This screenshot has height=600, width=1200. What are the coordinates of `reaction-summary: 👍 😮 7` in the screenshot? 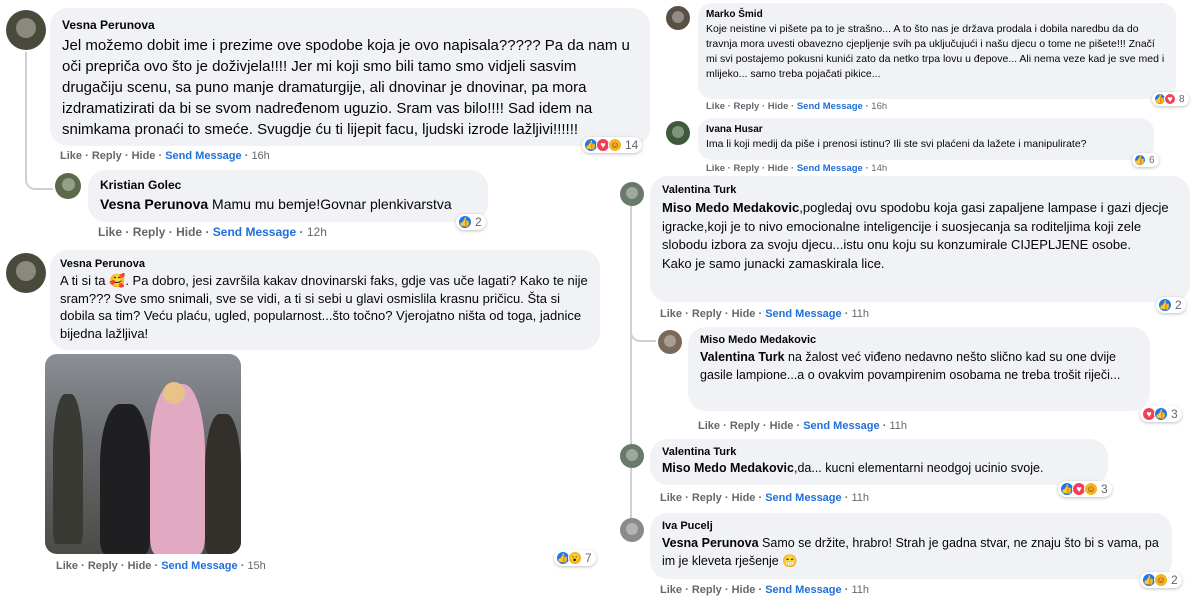 It's located at (575, 558).